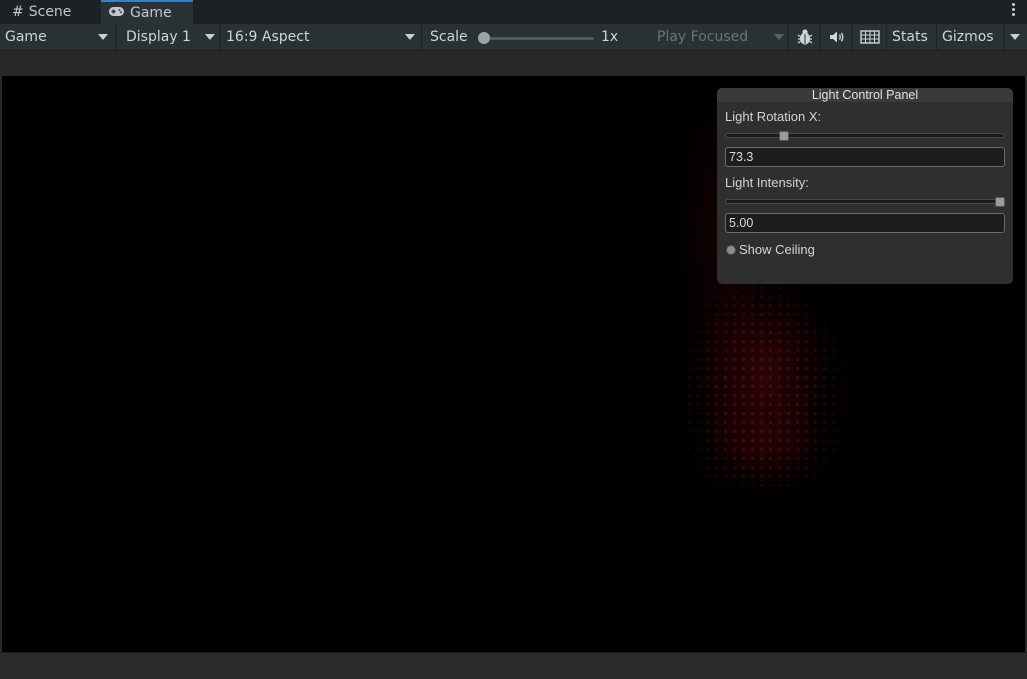 This screenshot has width=1027, height=679. I want to click on kebab-menu-icon, so click(1014, 11).